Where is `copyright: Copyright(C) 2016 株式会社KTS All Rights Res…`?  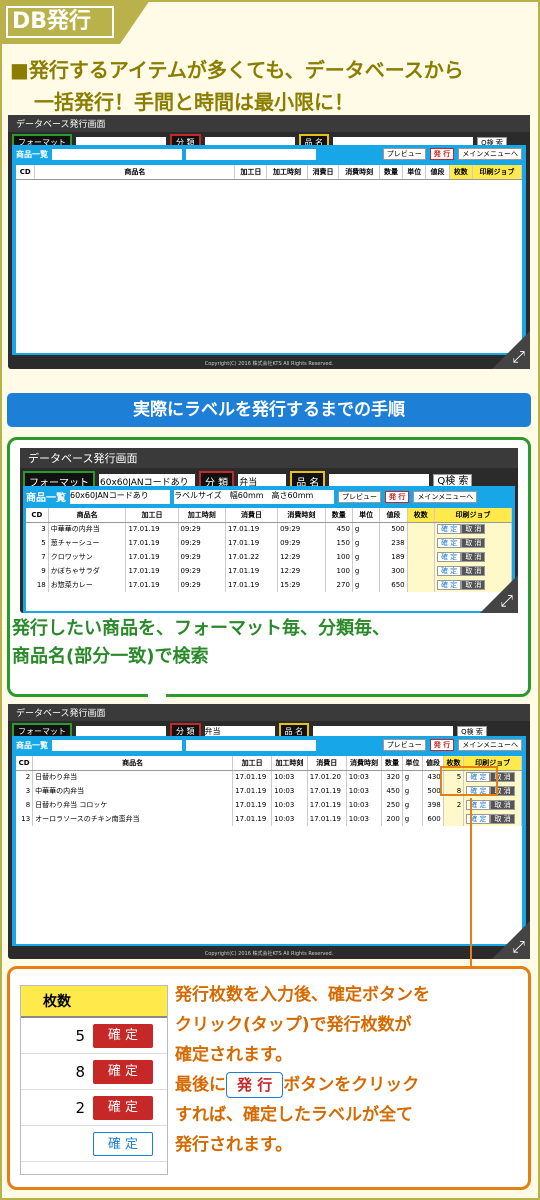 copyright: Copyright(C) 2016 株式会社KTS All Rights Res… is located at coordinates (269, 954).